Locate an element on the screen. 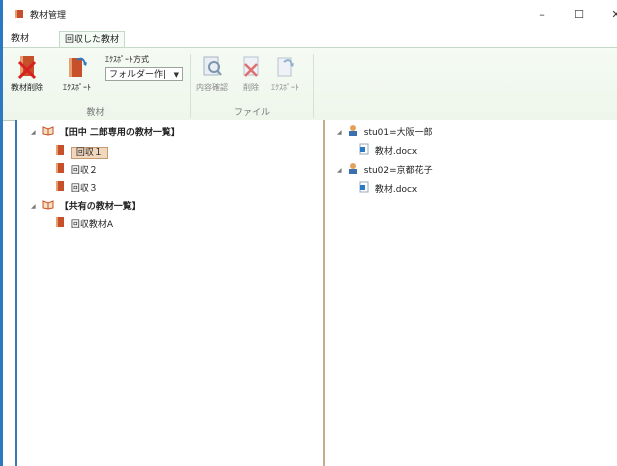  export-book-icon is located at coordinates (77, 68).